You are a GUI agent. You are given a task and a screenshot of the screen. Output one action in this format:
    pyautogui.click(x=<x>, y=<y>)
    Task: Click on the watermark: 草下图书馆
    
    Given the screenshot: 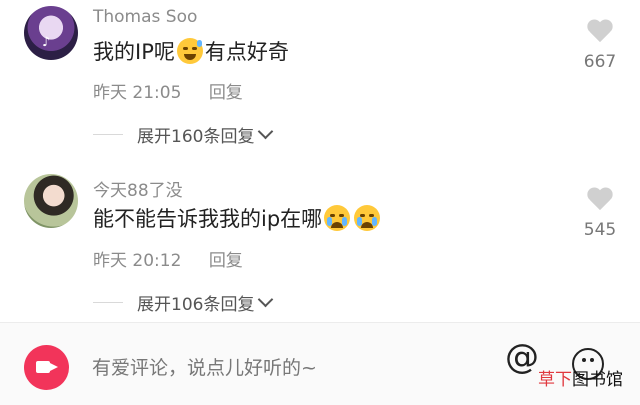 What is the action you would take?
    pyautogui.click(x=580, y=377)
    